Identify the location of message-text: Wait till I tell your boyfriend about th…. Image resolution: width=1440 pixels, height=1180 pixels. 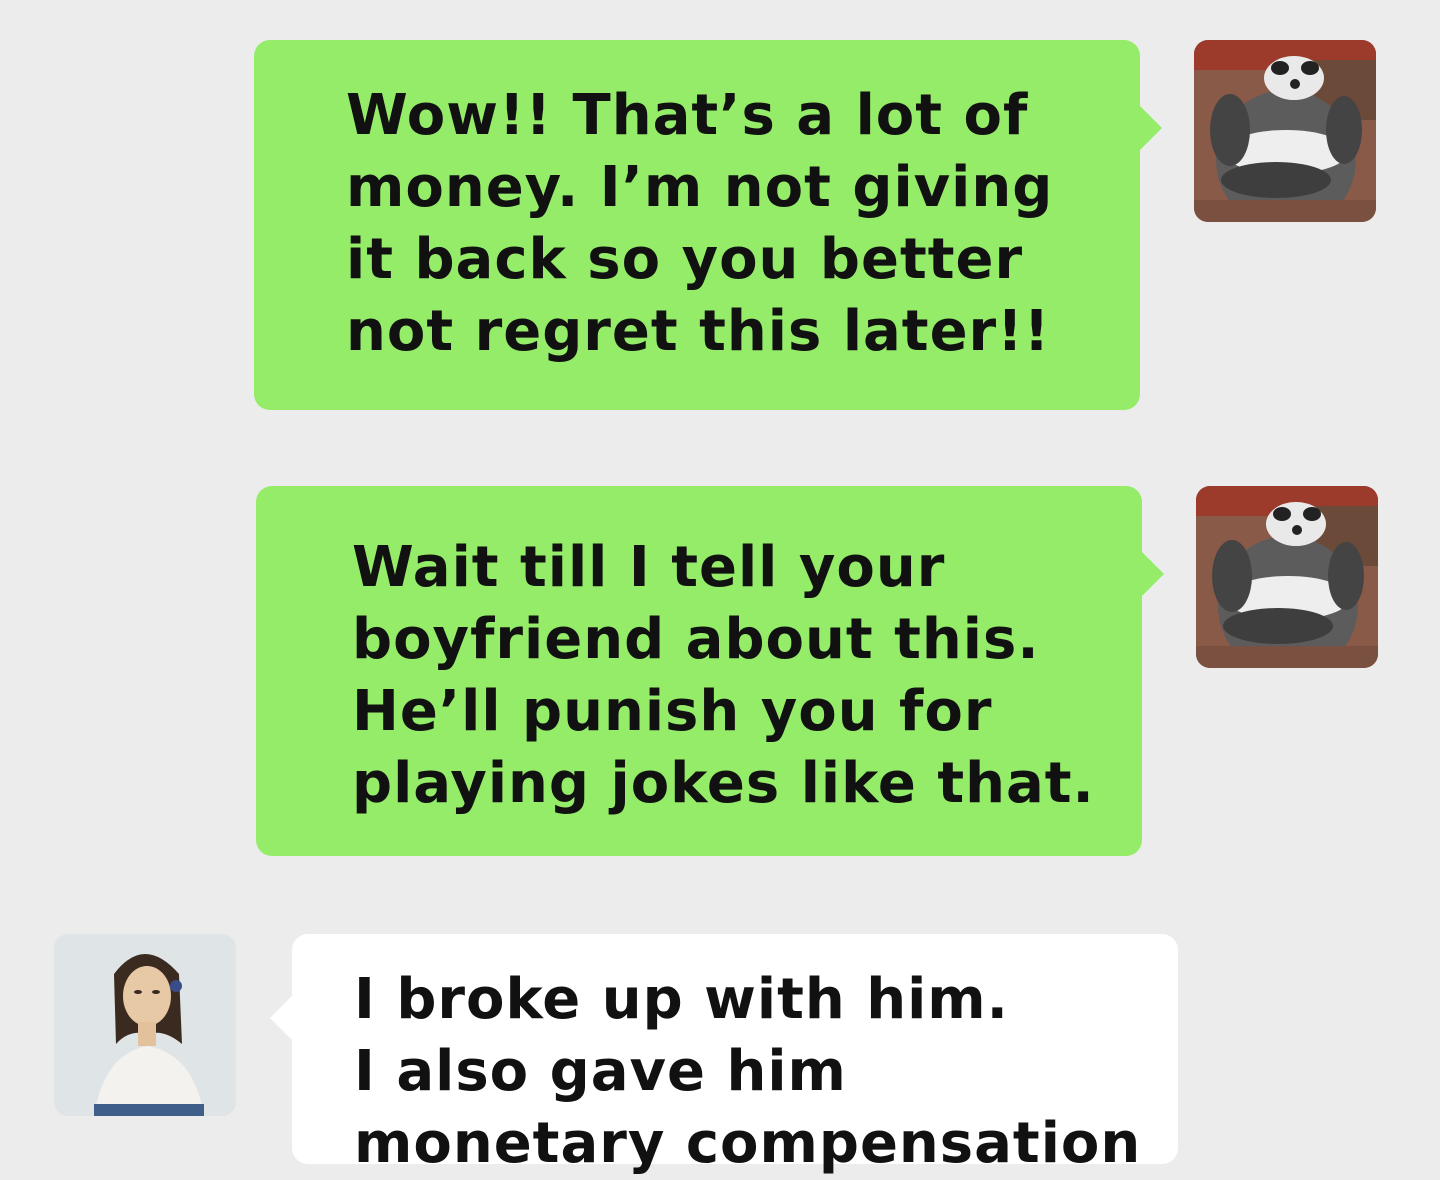
(723, 675).